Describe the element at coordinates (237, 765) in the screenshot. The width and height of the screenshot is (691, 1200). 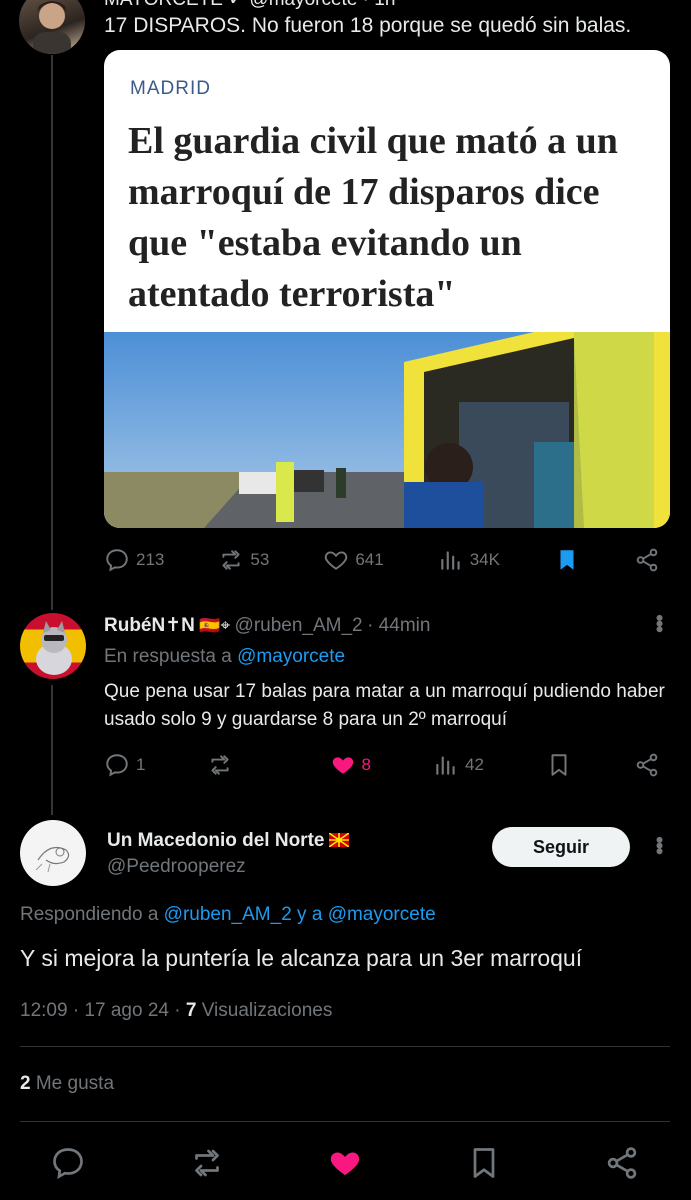
I see `repost-button` at that location.